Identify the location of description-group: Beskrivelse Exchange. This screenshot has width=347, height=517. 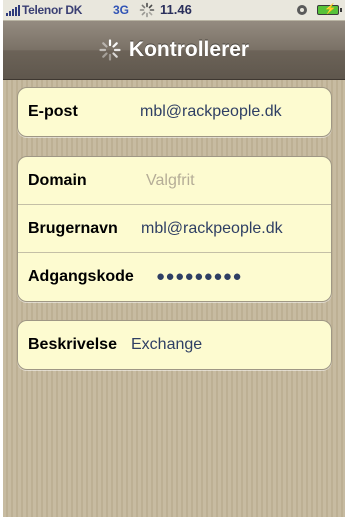
(174, 345).